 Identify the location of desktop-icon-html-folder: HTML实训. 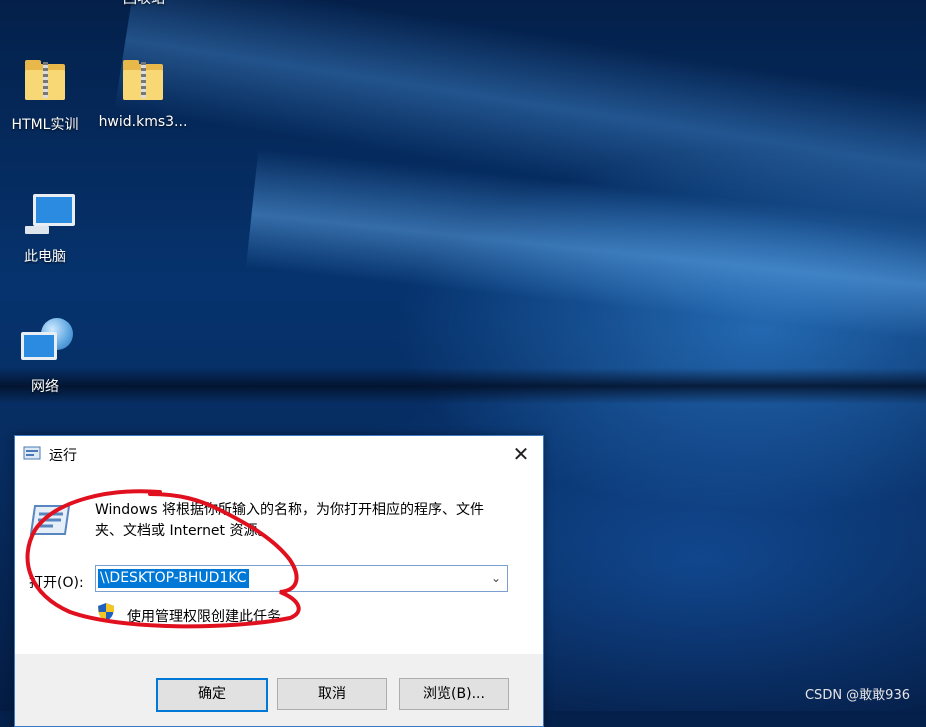
(46, 94).